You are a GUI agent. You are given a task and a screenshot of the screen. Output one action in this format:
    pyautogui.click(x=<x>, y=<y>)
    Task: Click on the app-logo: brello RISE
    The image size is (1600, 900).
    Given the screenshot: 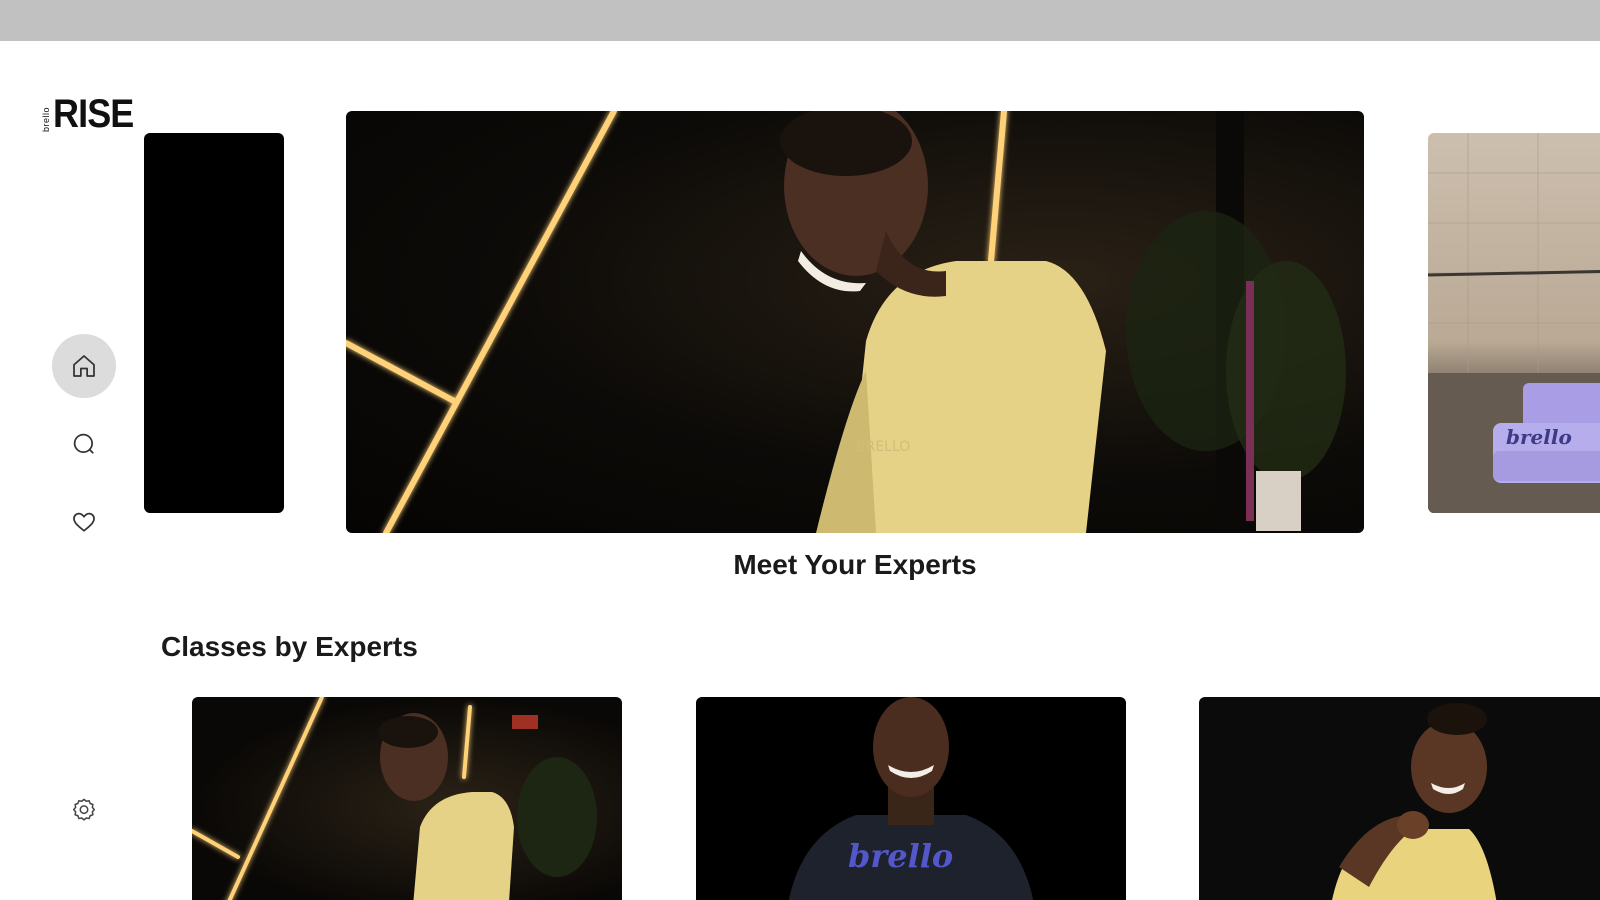 What is the action you would take?
    pyautogui.click(x=91, y=114)
    